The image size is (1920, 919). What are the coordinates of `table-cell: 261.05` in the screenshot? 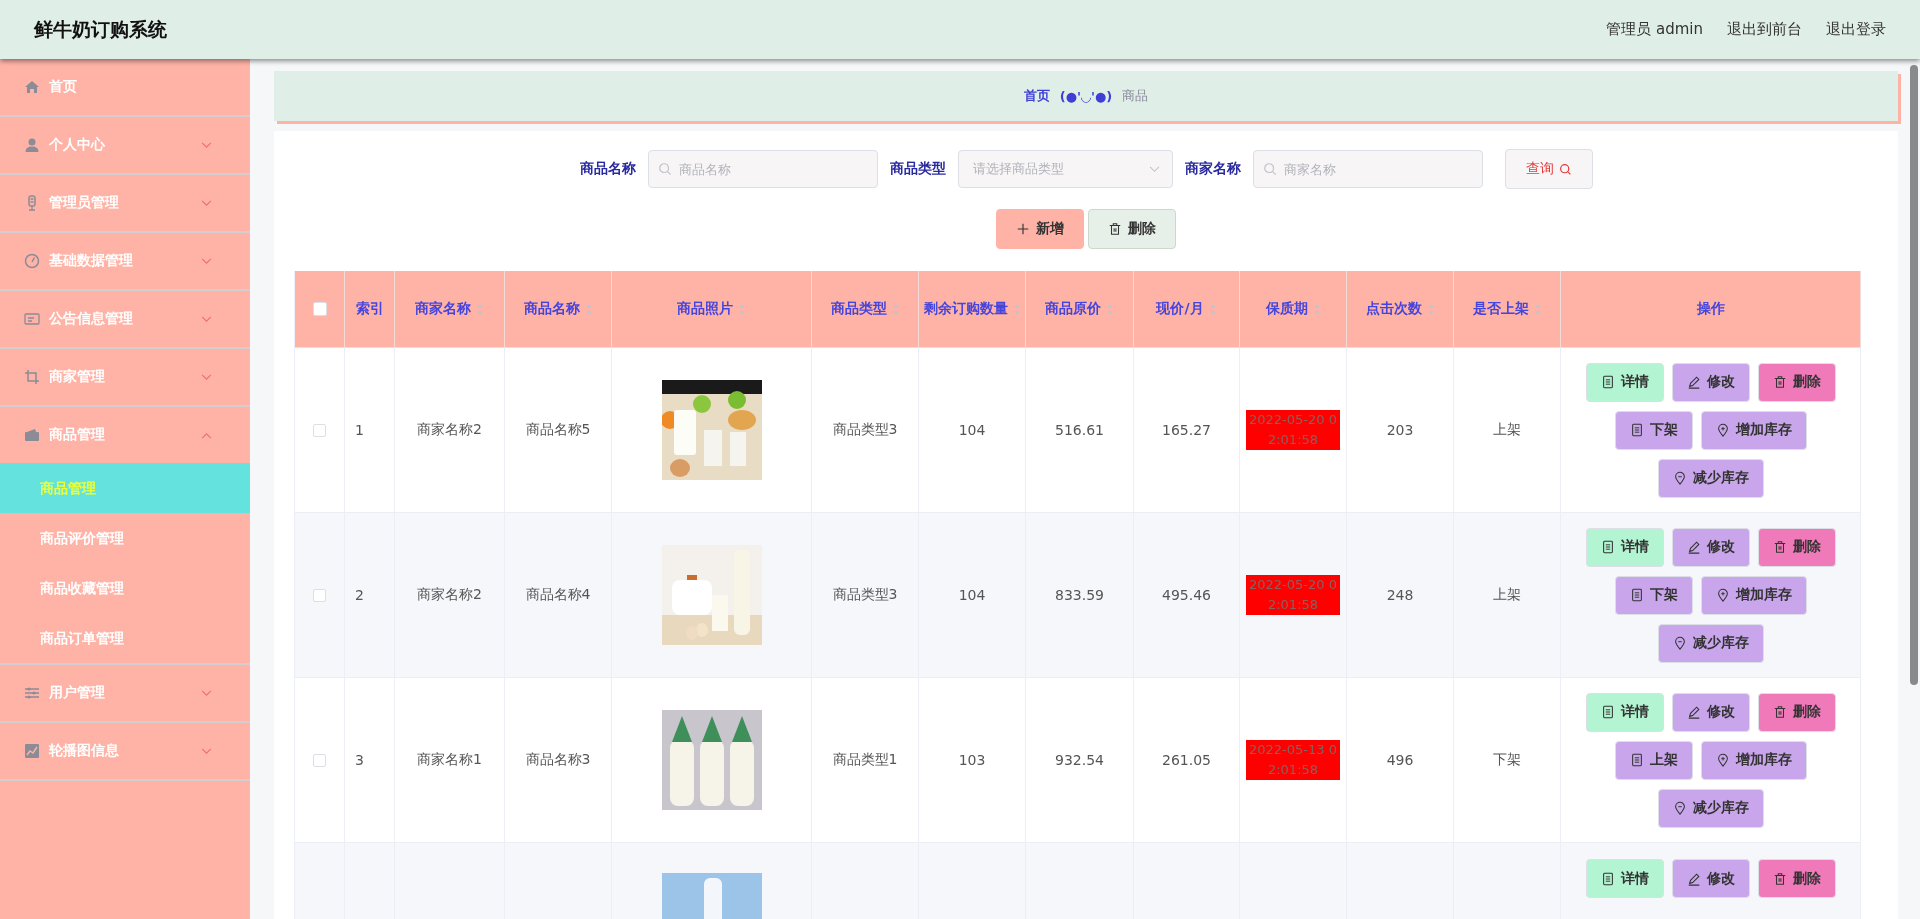 It's located at (1186, 760).